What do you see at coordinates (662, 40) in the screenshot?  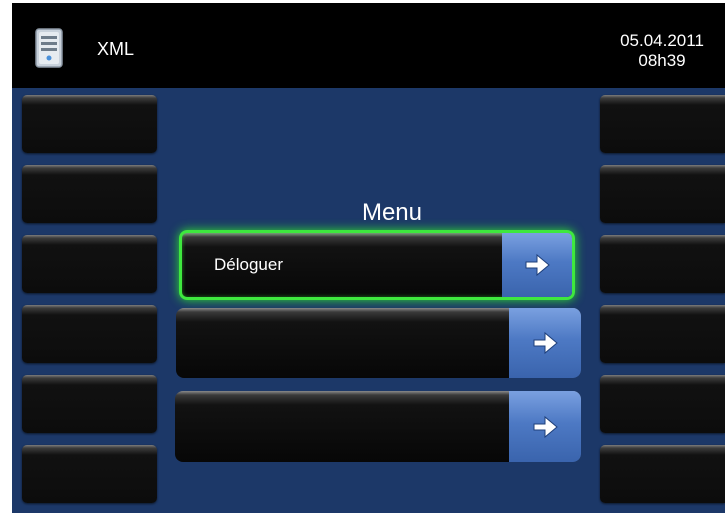 I see `date-label: 05.04.2011` at bounding box center [662, 40].